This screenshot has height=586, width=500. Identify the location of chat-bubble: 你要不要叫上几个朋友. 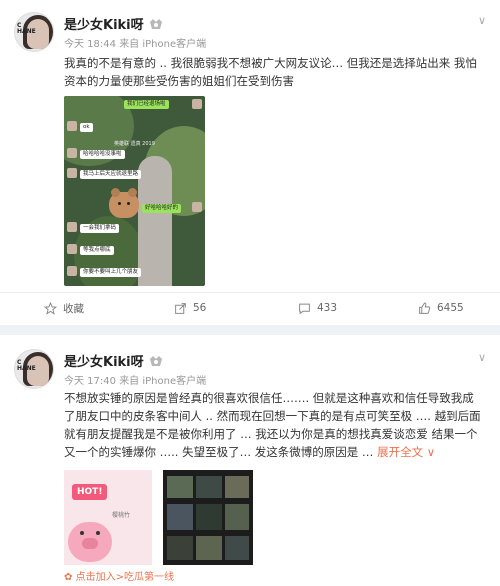
(111, 272).